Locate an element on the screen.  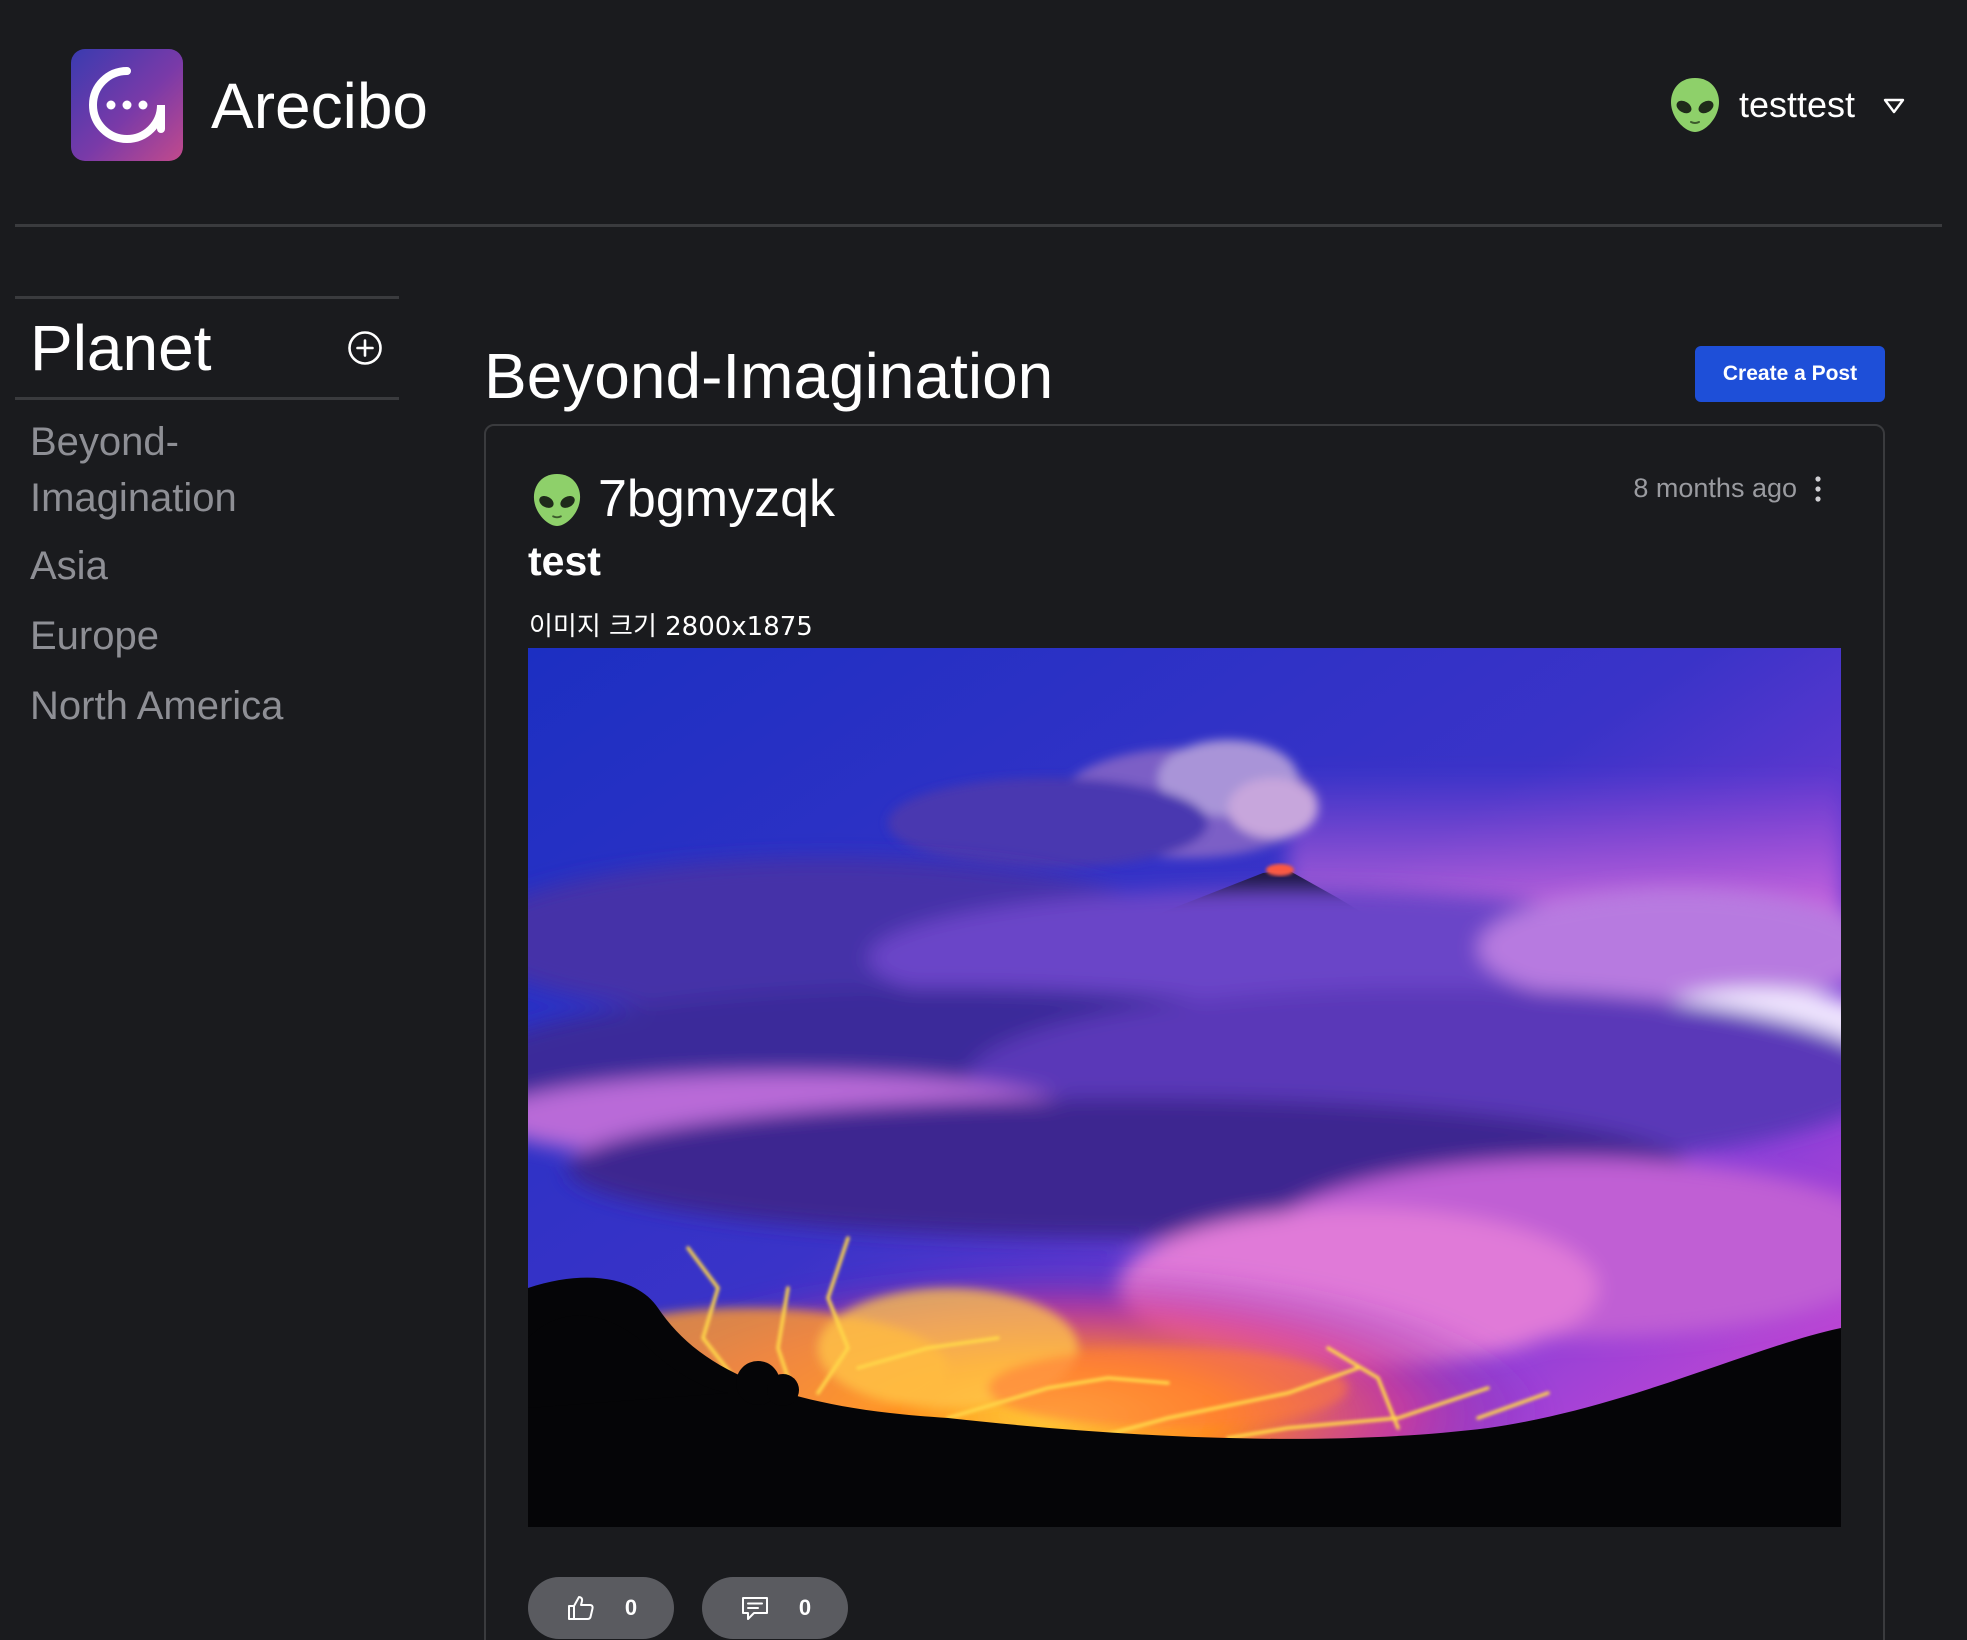
like-count: 0 is located at coordinates (631, 1607).